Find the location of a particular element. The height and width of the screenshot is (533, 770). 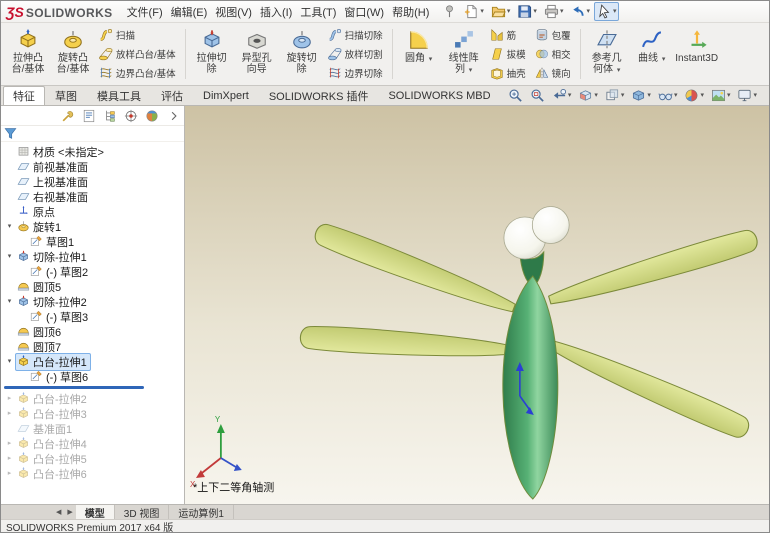

panel-flyout-button is located at coordinates (174, 116).